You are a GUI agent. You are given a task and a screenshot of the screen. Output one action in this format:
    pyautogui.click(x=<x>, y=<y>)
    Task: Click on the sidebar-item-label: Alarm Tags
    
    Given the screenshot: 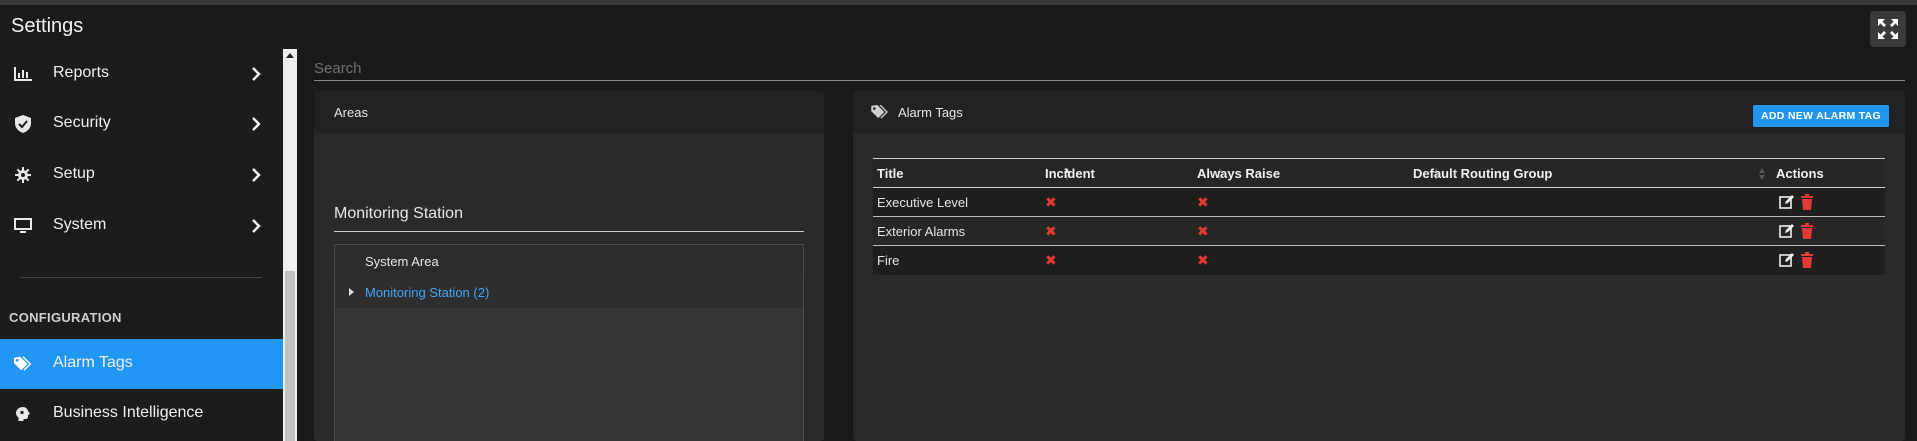 What is the action you would take?
    pyautogui.click(x=93, y=362)
    